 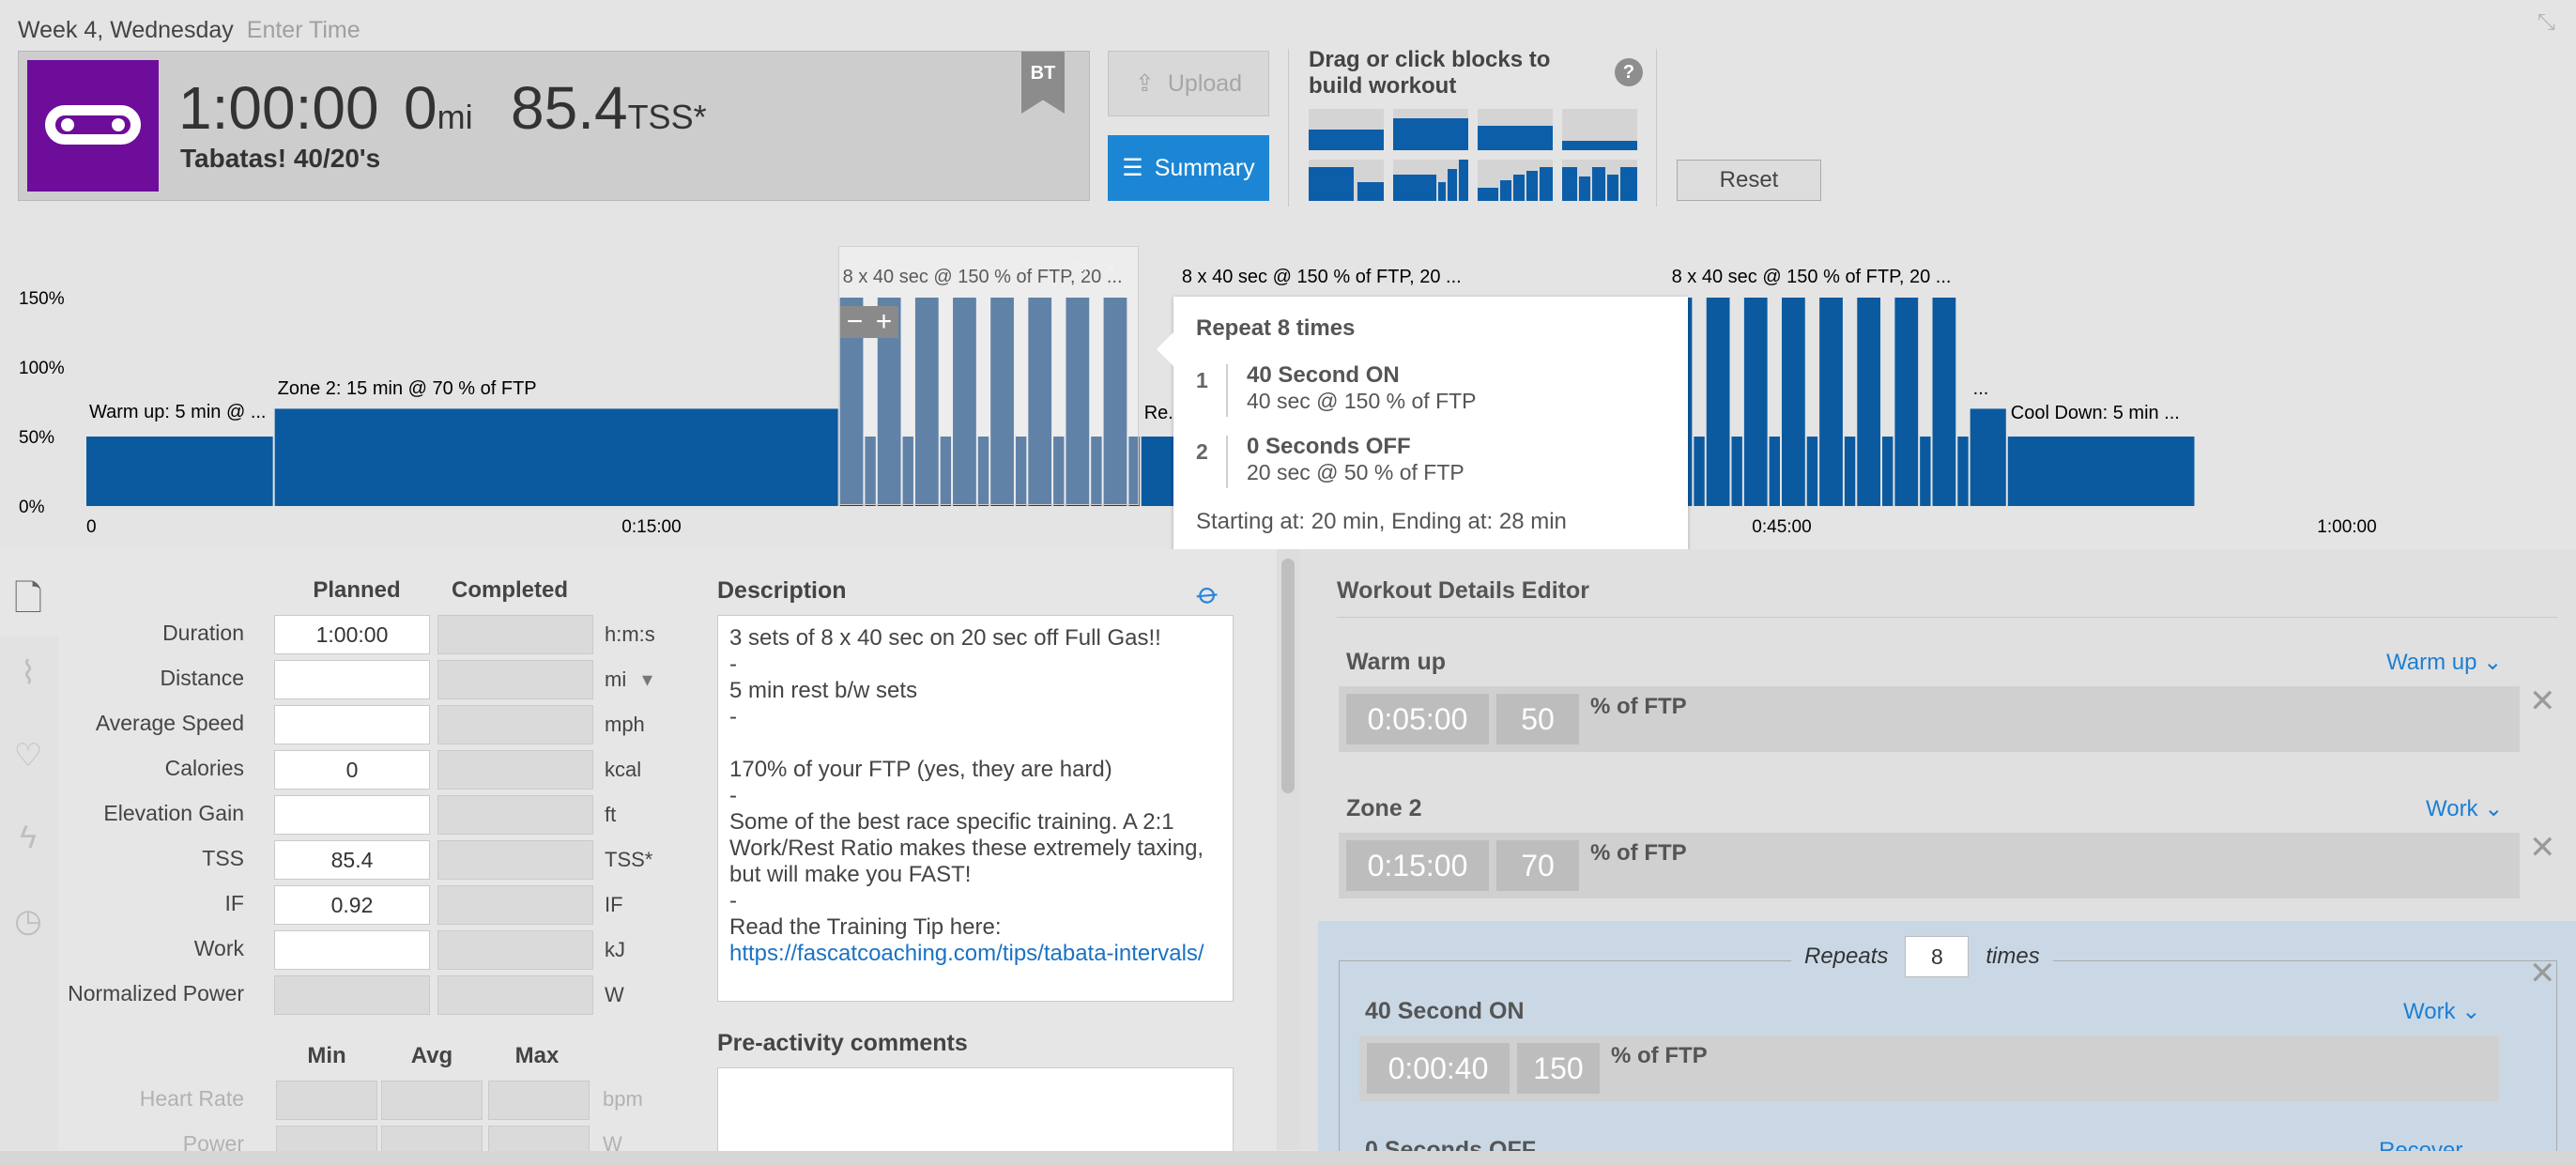 What do you see at coordinates (1288, 1158) in the screenshot?
I see `horizontal-scrollbar` at bounding box center [1288, 1158].